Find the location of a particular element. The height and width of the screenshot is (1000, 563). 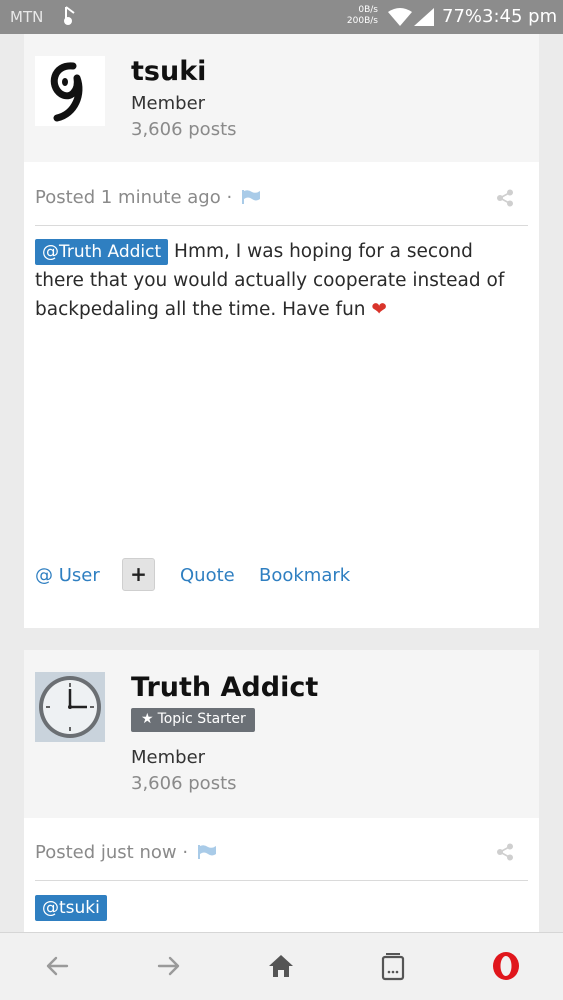

wifi-icon is located at coordinates (400, 17).